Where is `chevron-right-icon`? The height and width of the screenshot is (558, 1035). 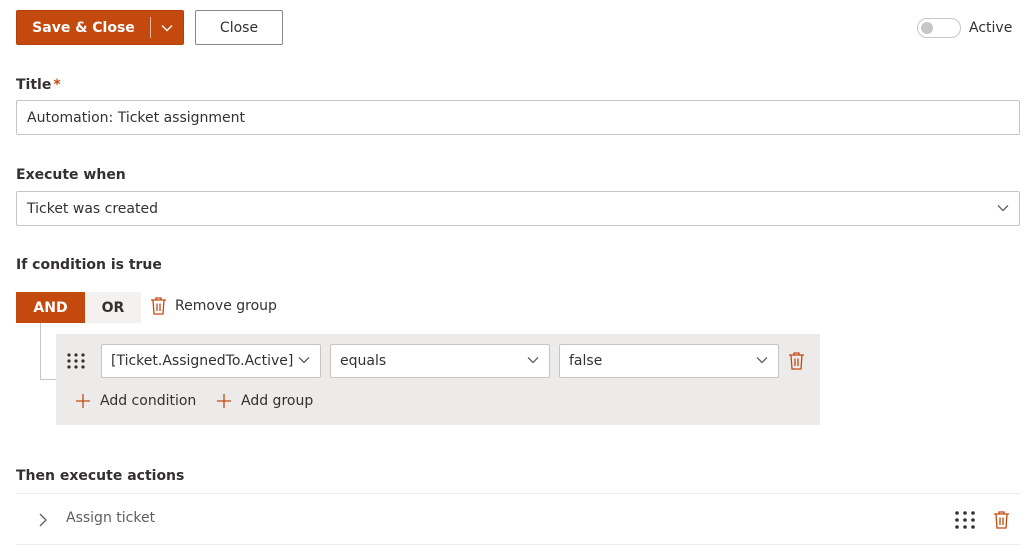
chevron-right-icon is located at coordinates (43, 520).